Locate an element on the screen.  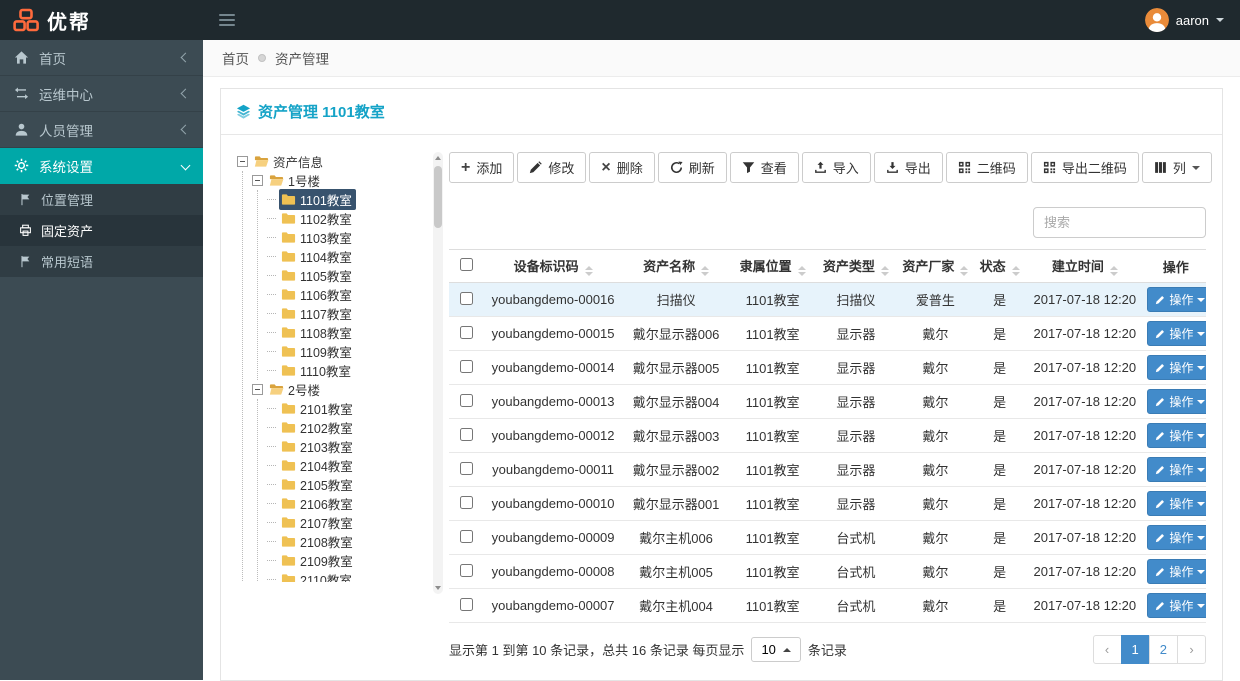
tree-node: 1104教室 is located at coordinates (346, 256).